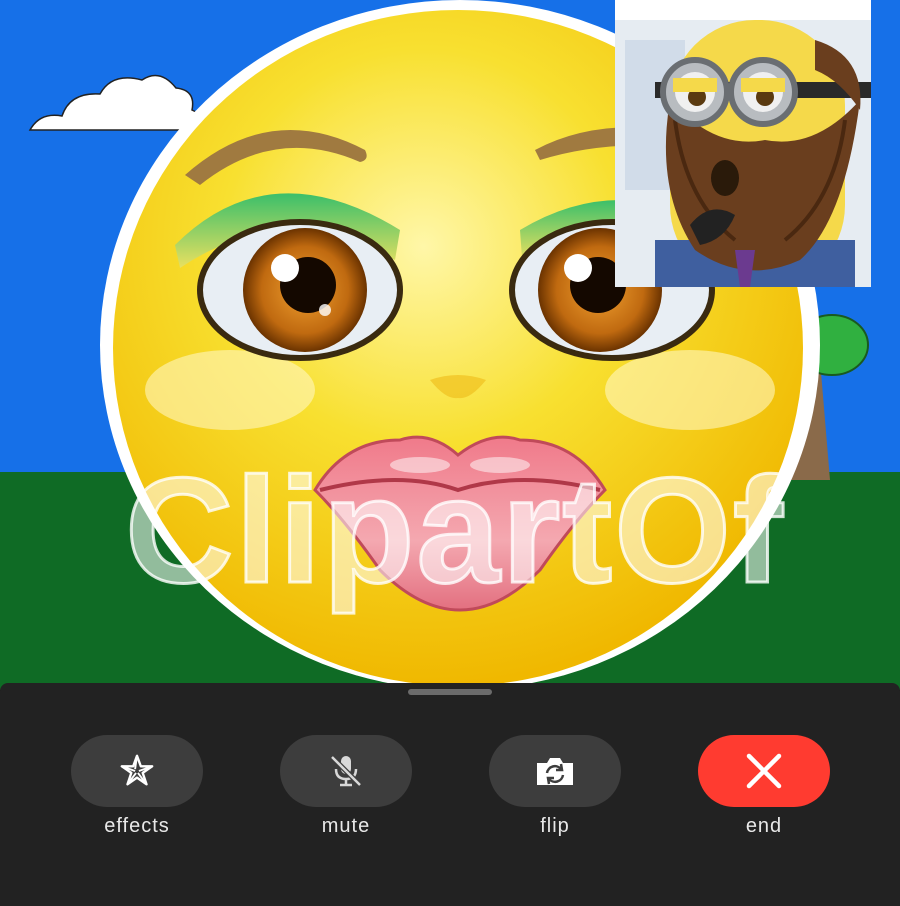 This screenshot has height=906, width=900. I want to click on camera-flip-icon, so click(555, 771).